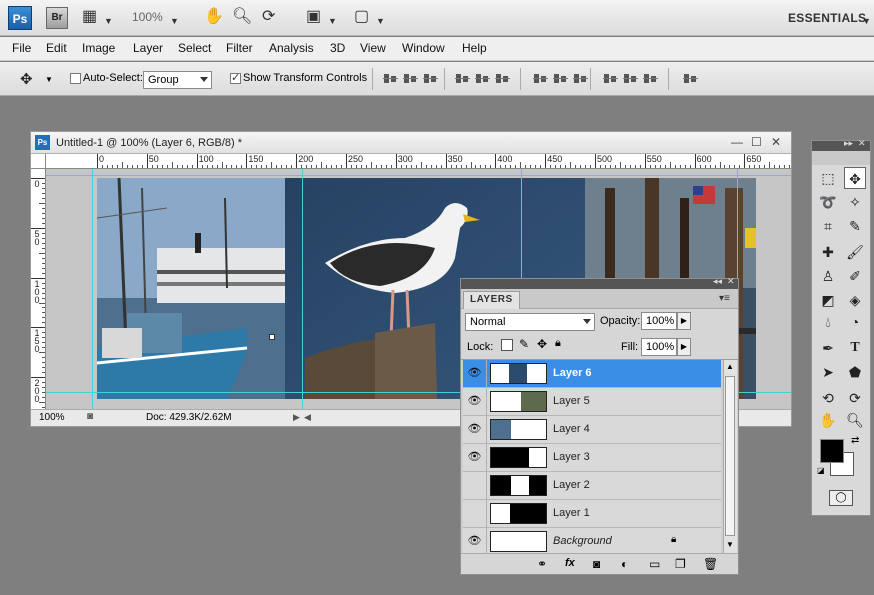  What do you see at coordinates (491, 300) in the screenshot?
I see `tab-layers: LAYERS` at bounding box center [491, 300].